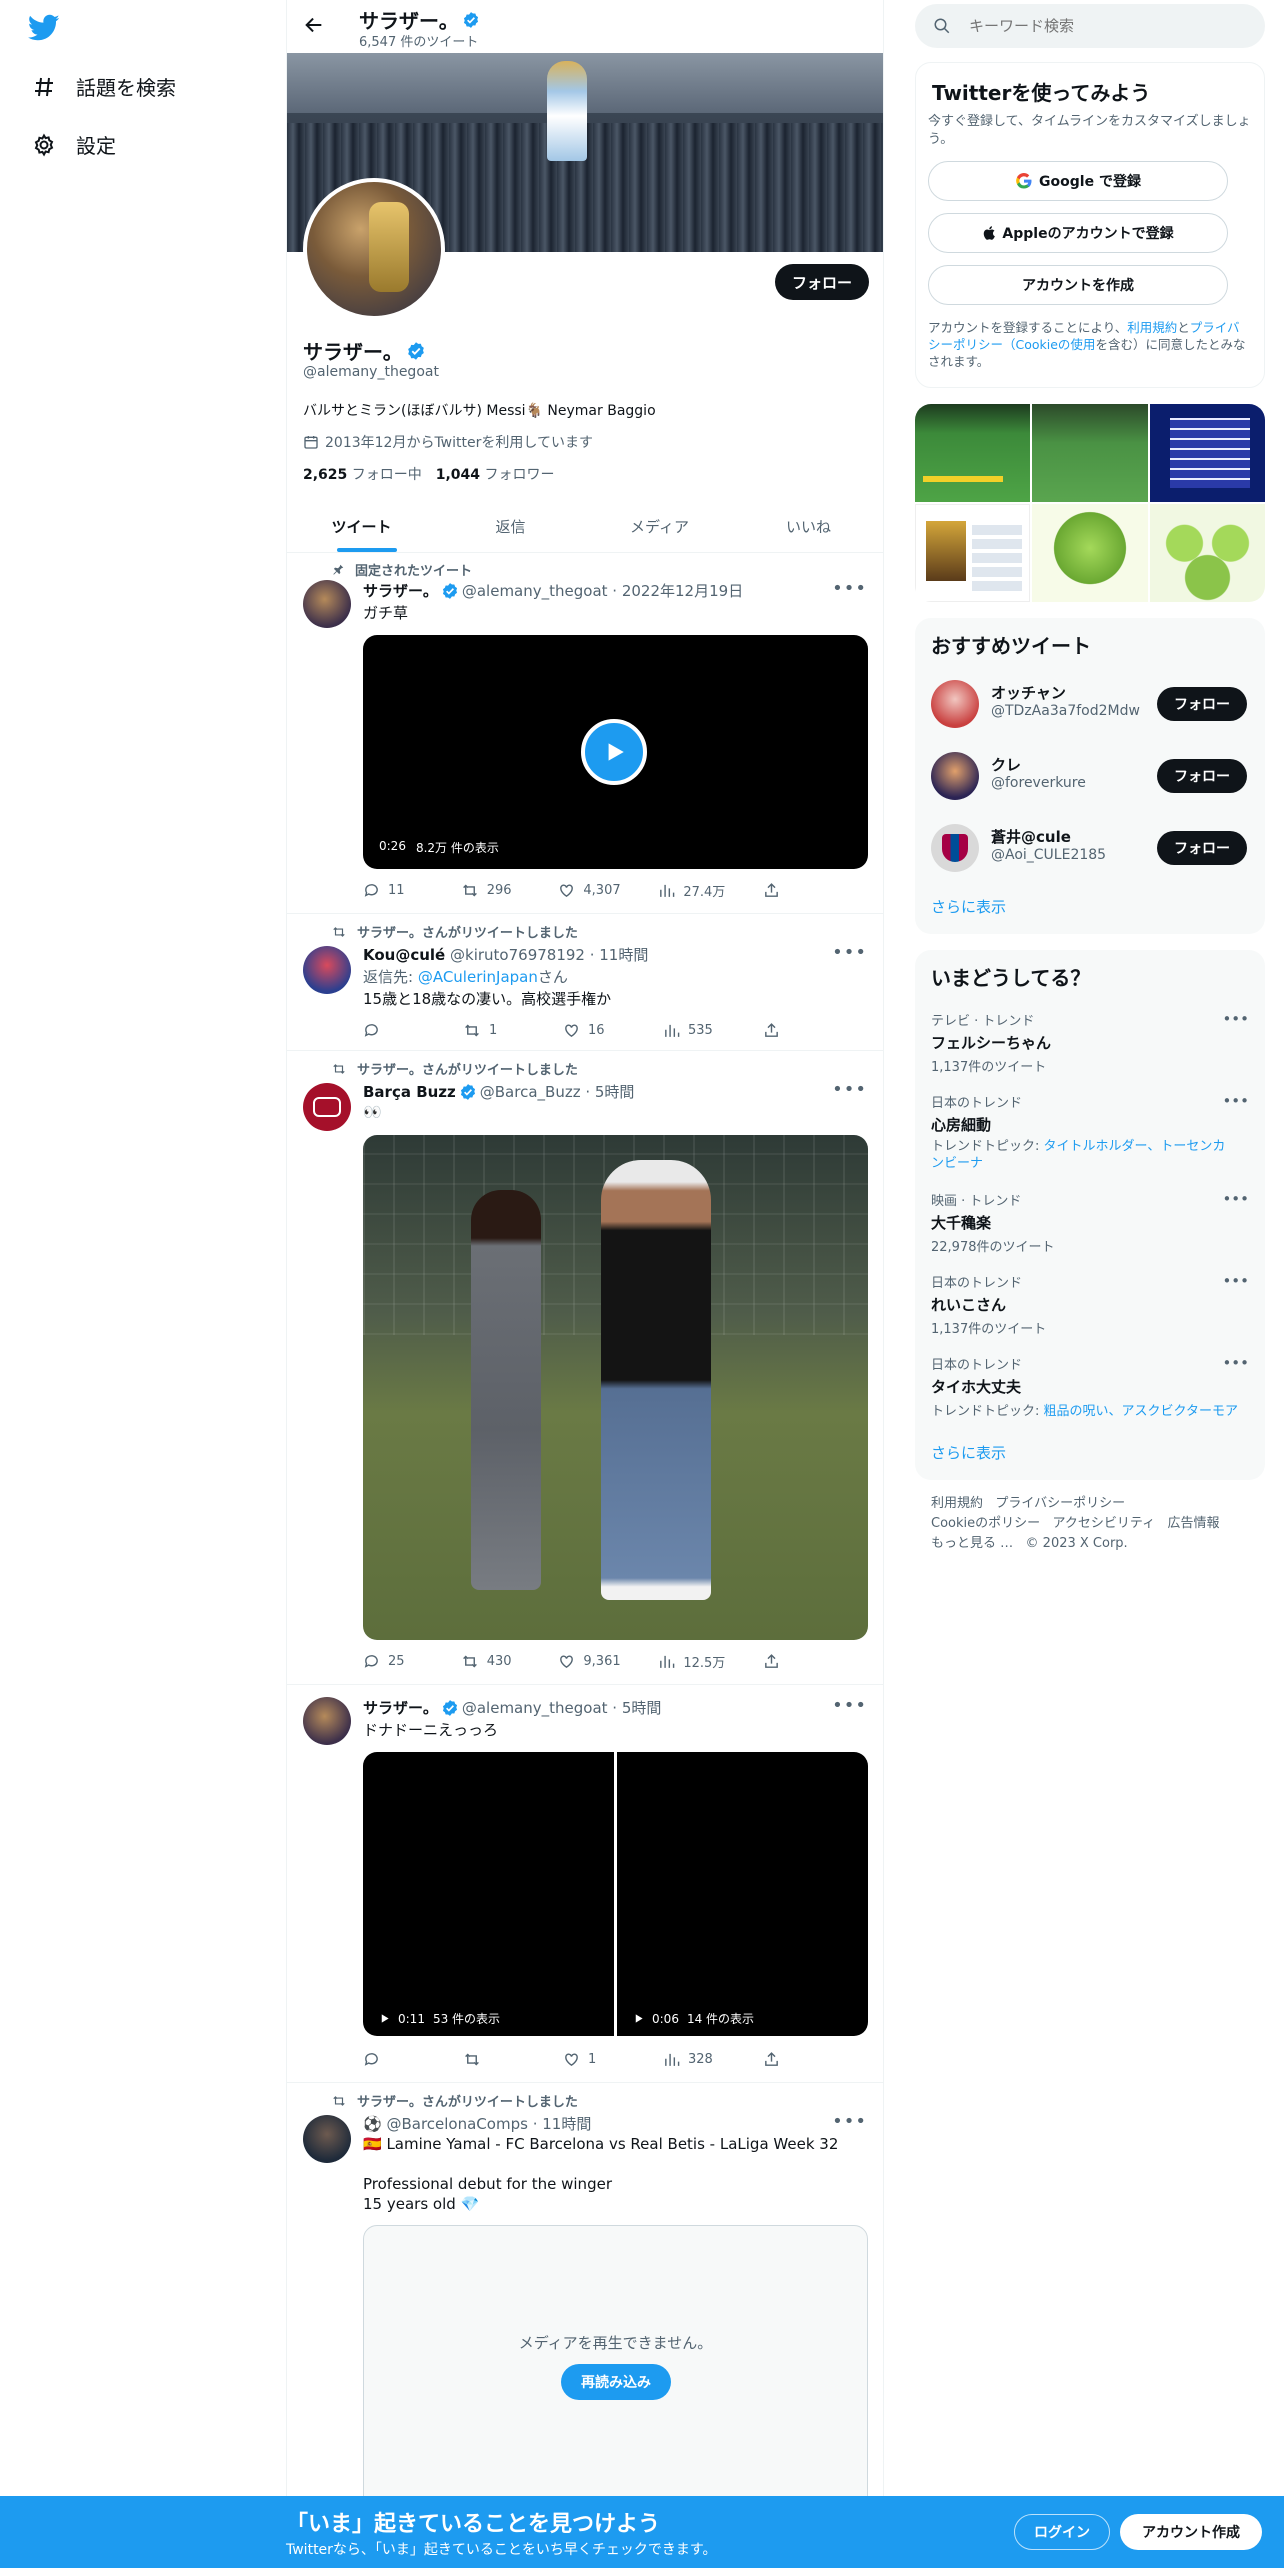 The height and width of the screenshot is (2568, 1284). What do you see at coordinates (43, 30) in the screenshot?
I see `twitter-logo-icon` at bounding box center [43, 30].